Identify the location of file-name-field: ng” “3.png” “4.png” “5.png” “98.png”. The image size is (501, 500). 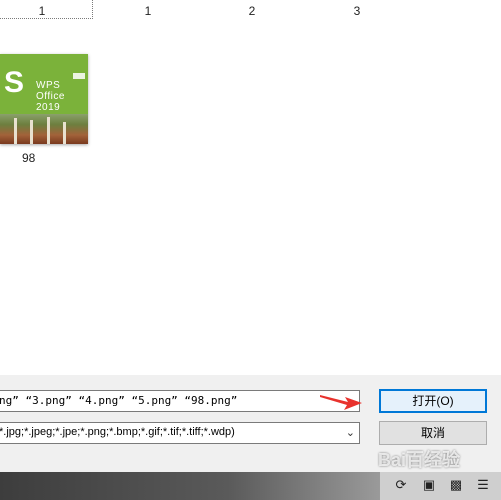
(180, 401).